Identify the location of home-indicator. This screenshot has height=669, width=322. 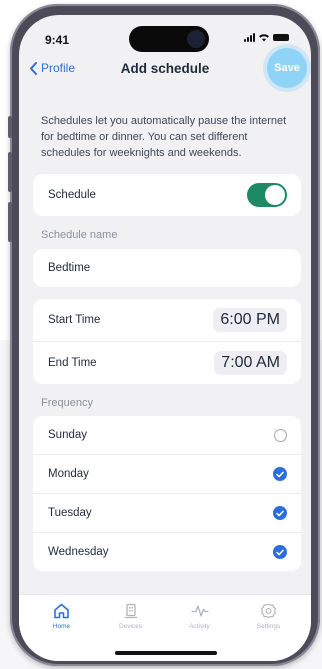
(166, 653).